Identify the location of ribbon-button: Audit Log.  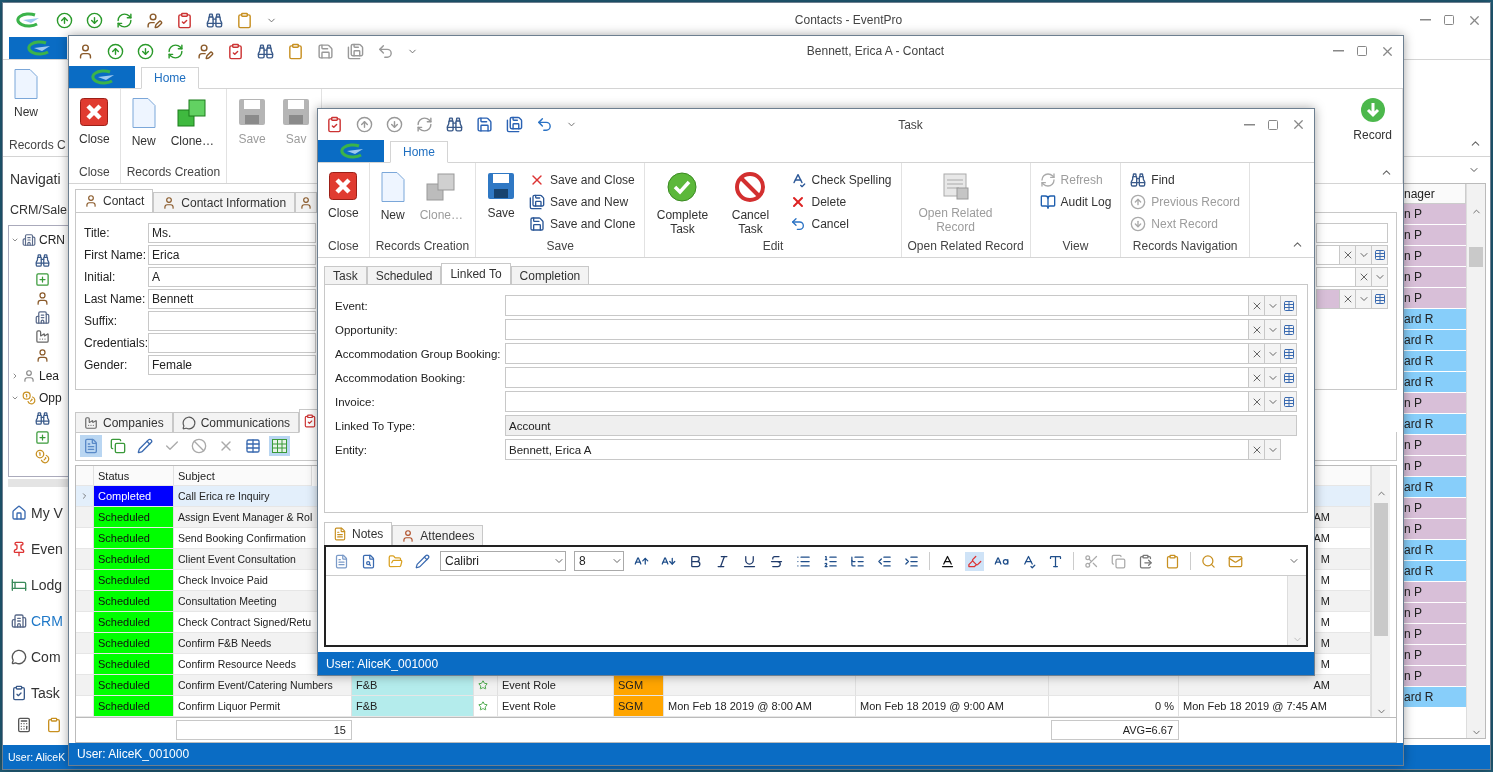
(1075, 202).